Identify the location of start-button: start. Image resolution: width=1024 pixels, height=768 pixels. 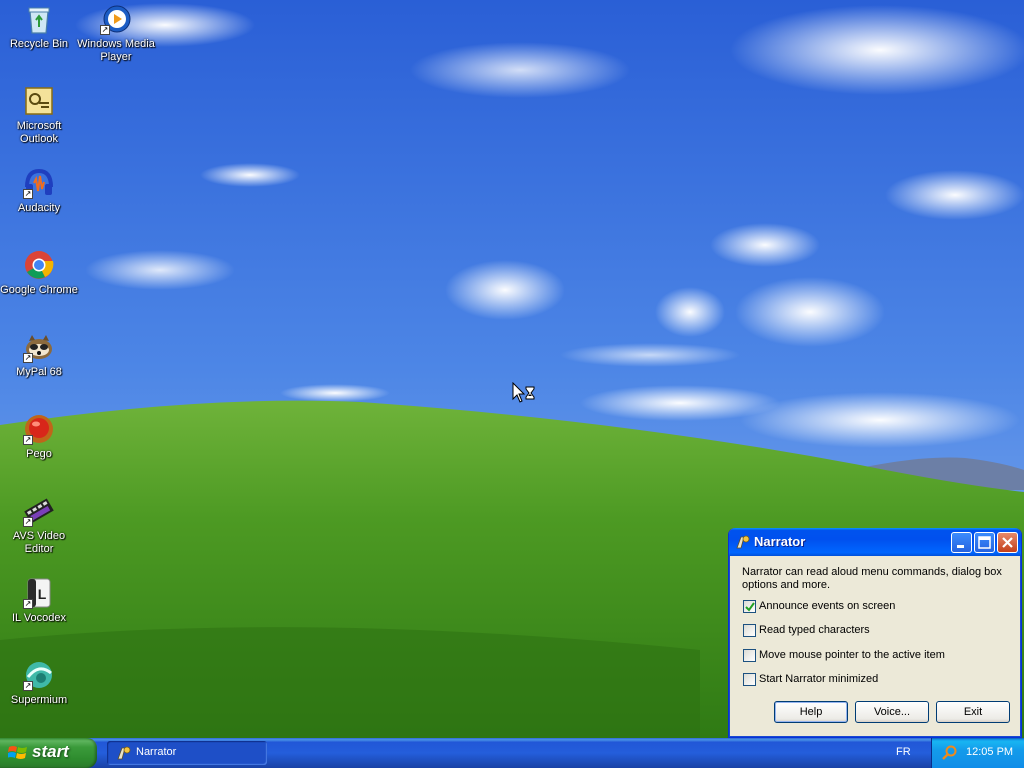
(48, 753).